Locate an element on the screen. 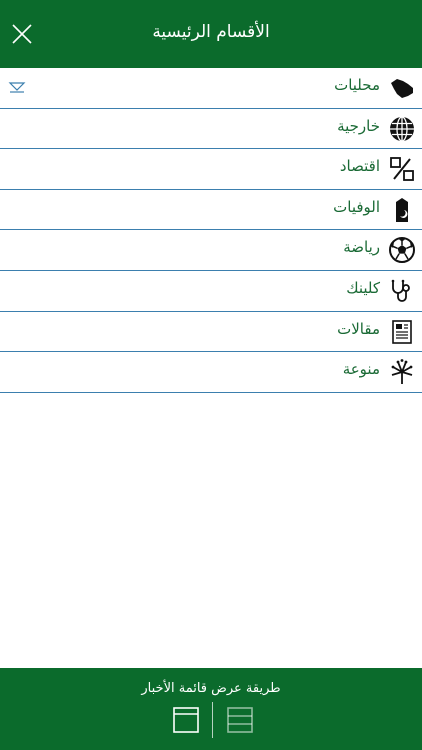 The width and height of the screenshot is (422, 750). percent-icon is located at coordinates (402, 169).